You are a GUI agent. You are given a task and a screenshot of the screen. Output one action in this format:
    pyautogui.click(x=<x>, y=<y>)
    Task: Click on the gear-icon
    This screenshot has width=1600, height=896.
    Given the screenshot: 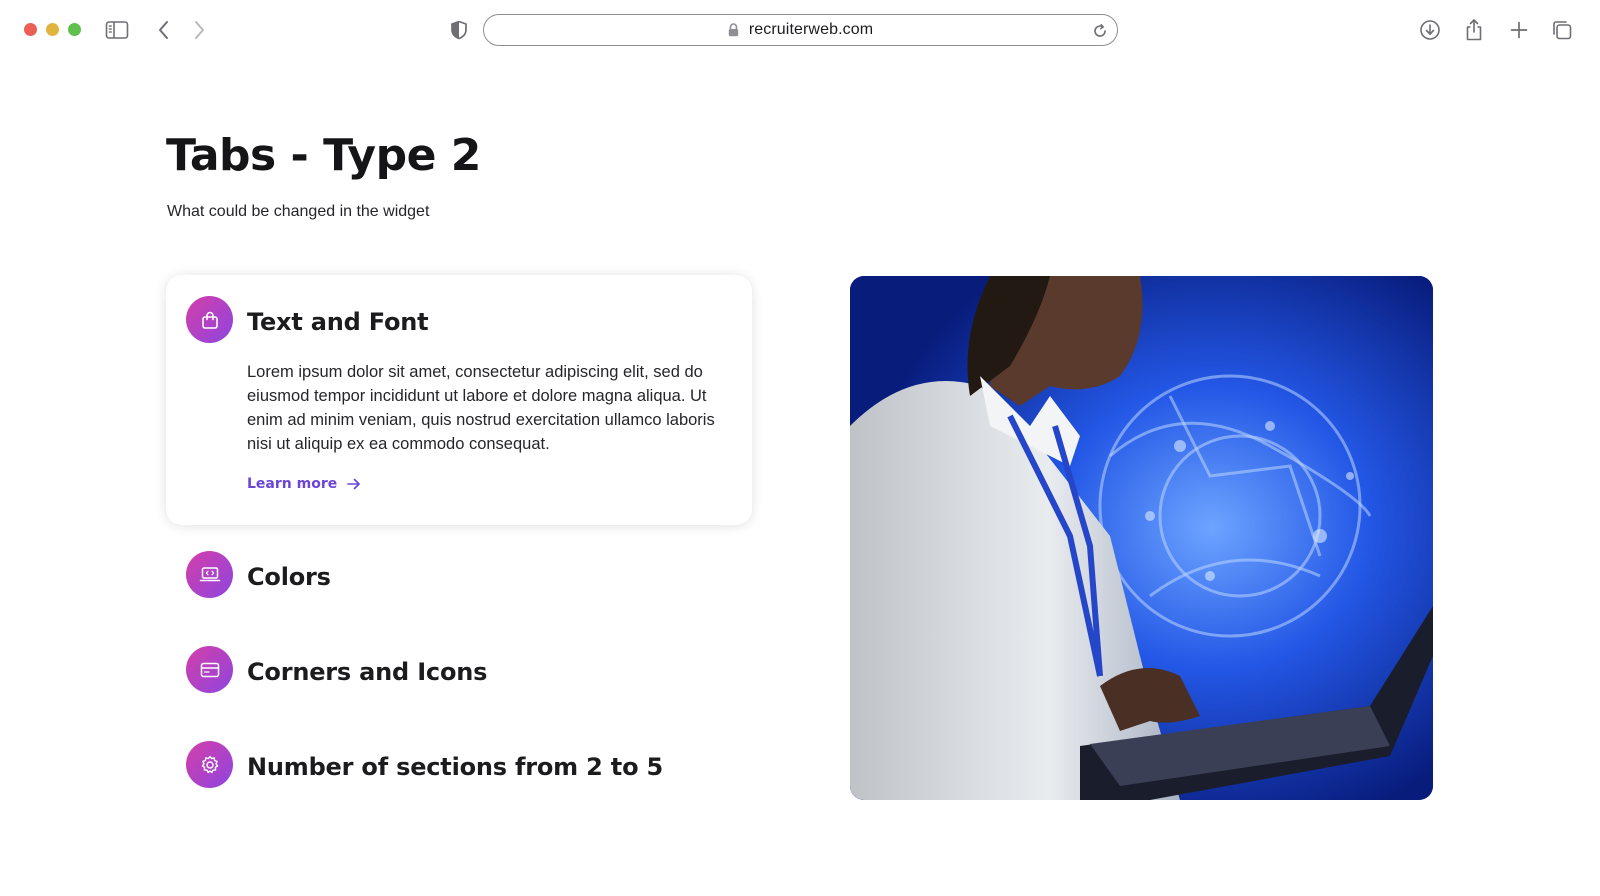 What is the action you would take?
    pyautogui.click(x=209, y=764)
    